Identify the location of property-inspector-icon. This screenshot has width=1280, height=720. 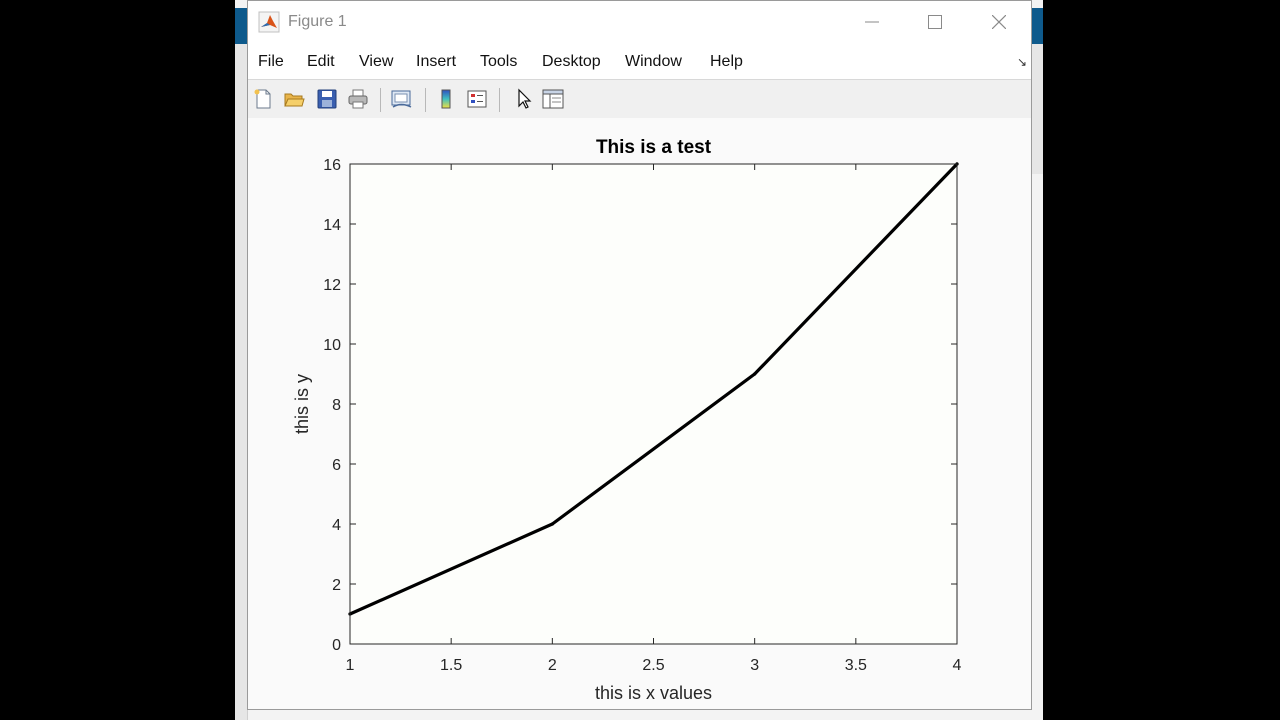
(553, 99).